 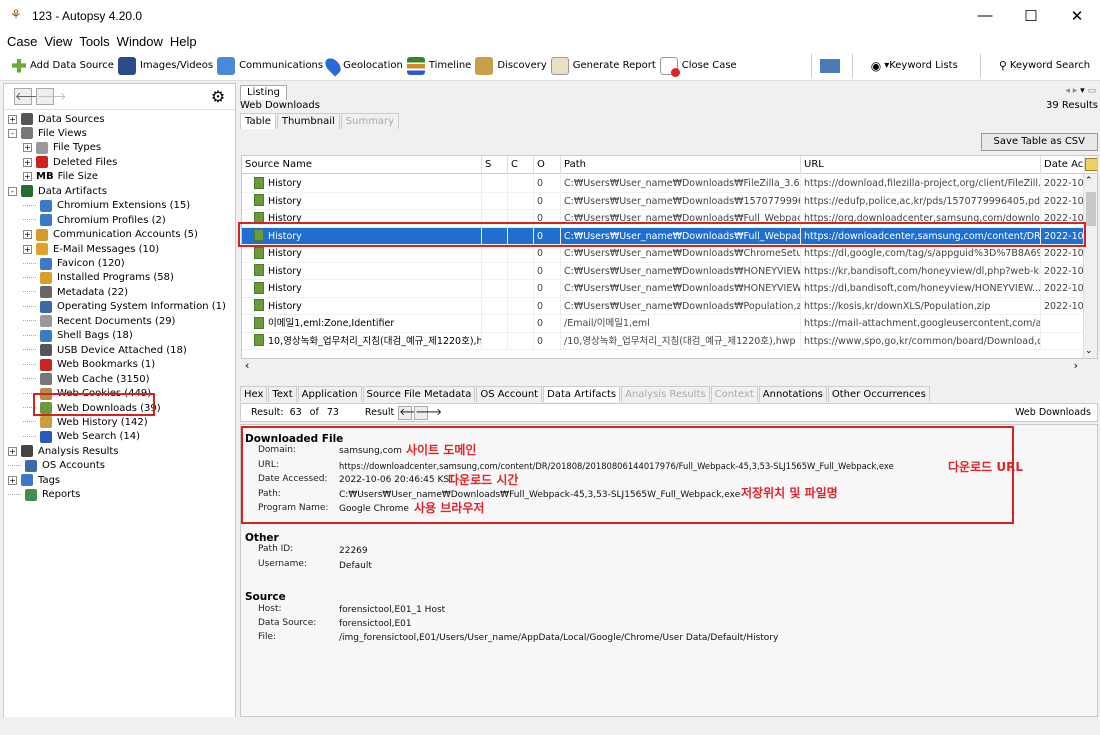 I want to click on close-case-button: Close Case, so click(x=698, y=66).